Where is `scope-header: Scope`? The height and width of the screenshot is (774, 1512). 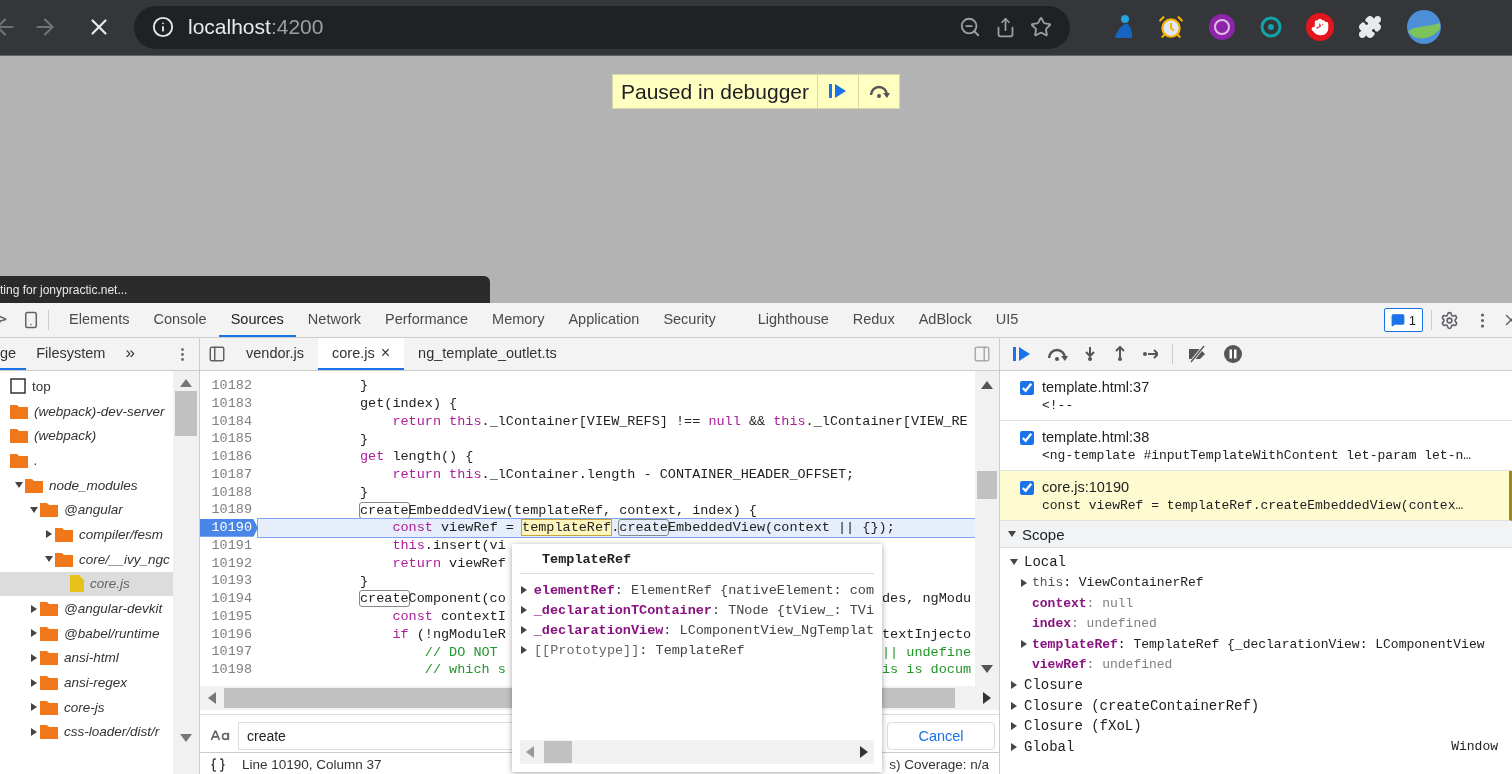
scope-header: Scope is located at coordinates (1256, 534).